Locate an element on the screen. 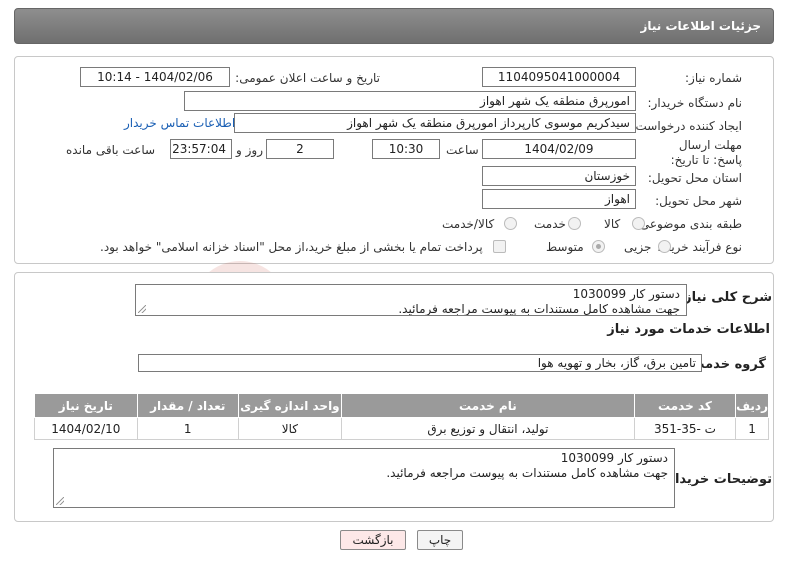 This screenshot has height=566, width=788. col-need-date: تاریخ نیاز is located at coordinates (86, 405).